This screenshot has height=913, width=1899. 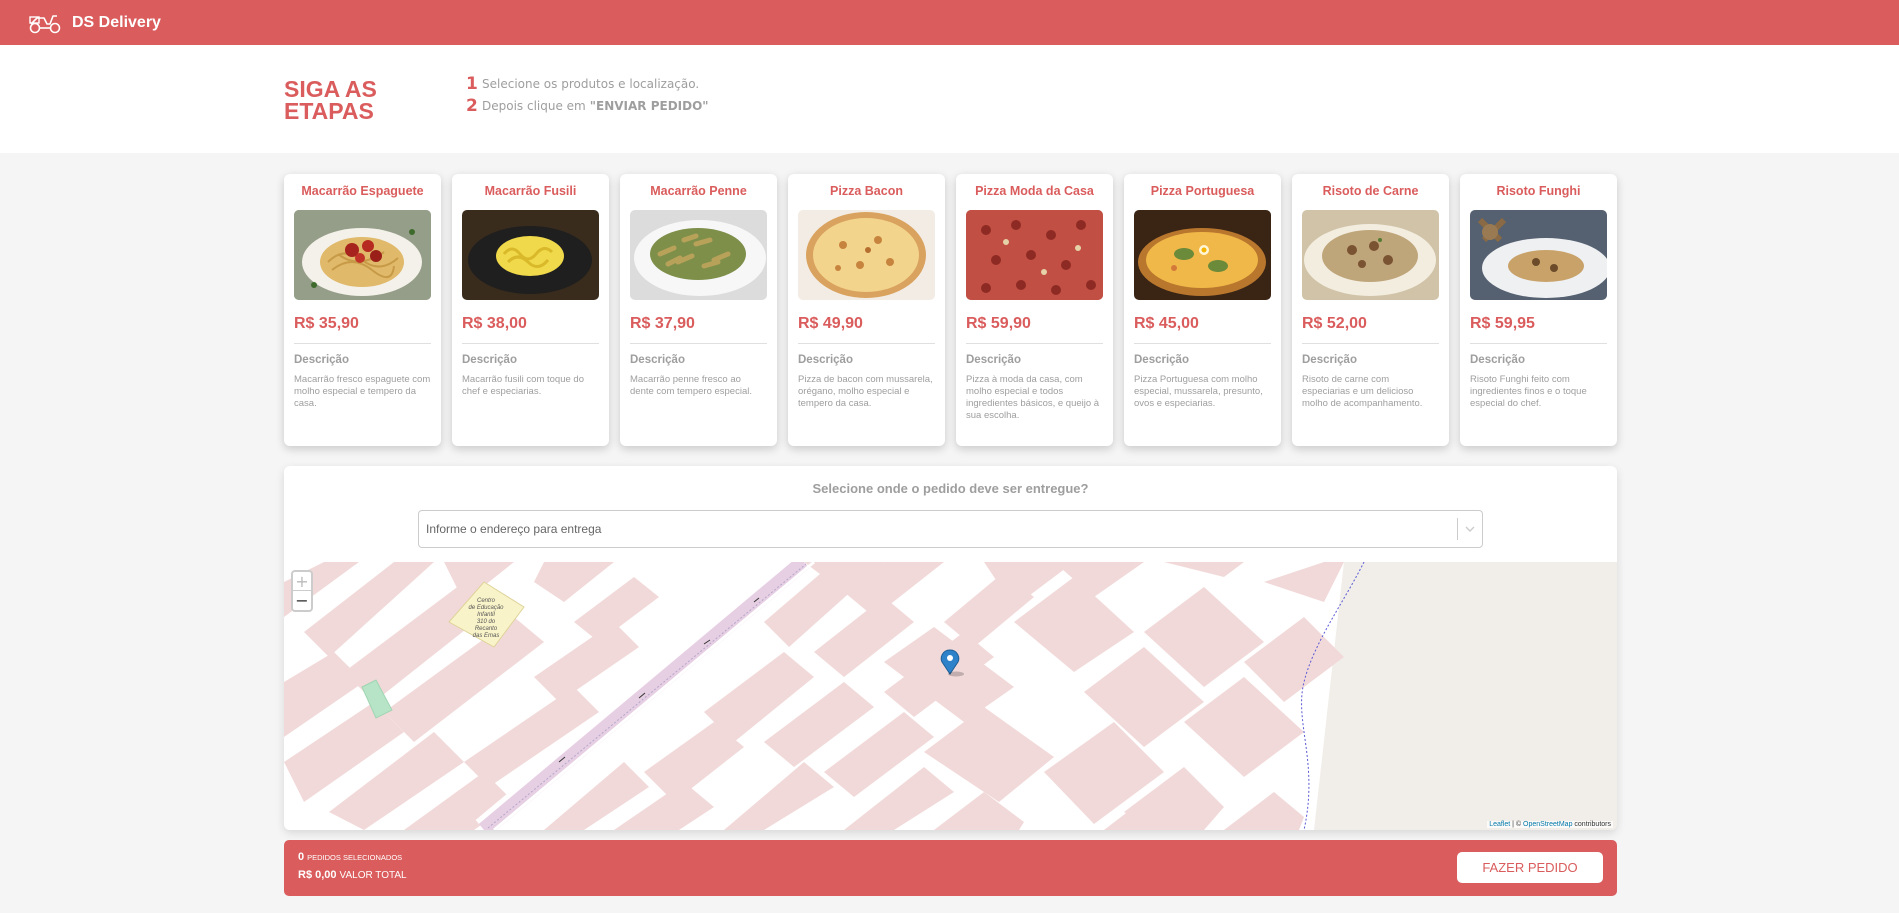 What do you see at coordinates (1370, 329) in the screenshot?
I see `product-price: R$ 52,00` at bounding box center [1370, 329].